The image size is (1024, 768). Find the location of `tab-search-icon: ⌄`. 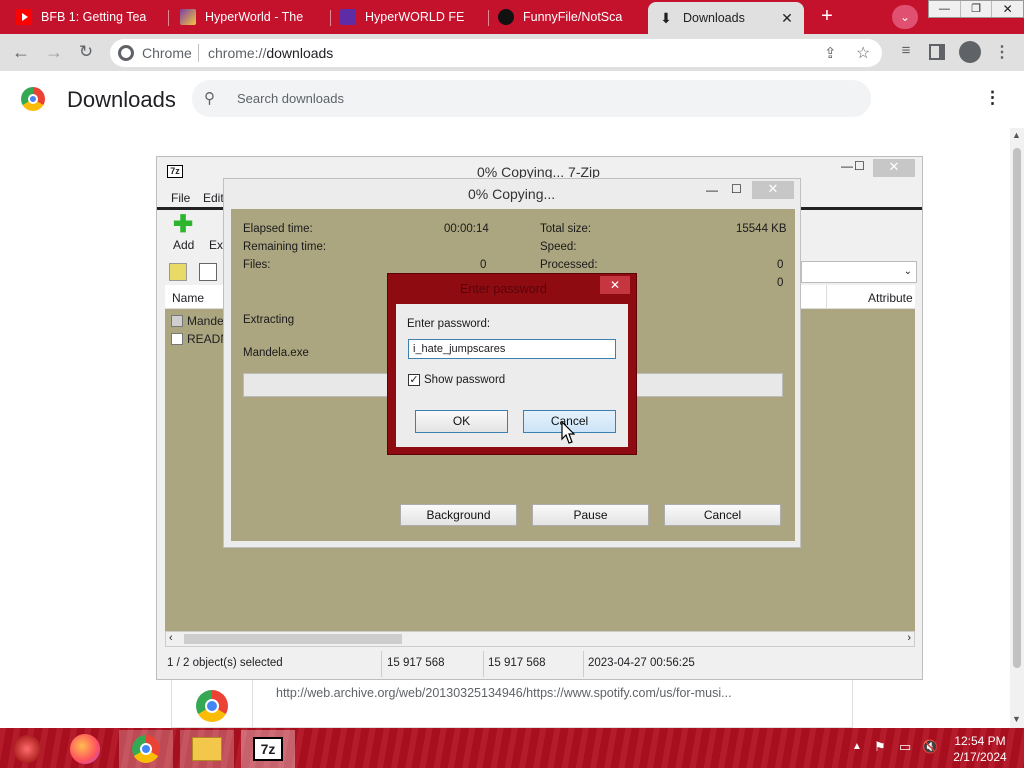

tab-search-icon: ⌄ is located at coordinates (905, 17).